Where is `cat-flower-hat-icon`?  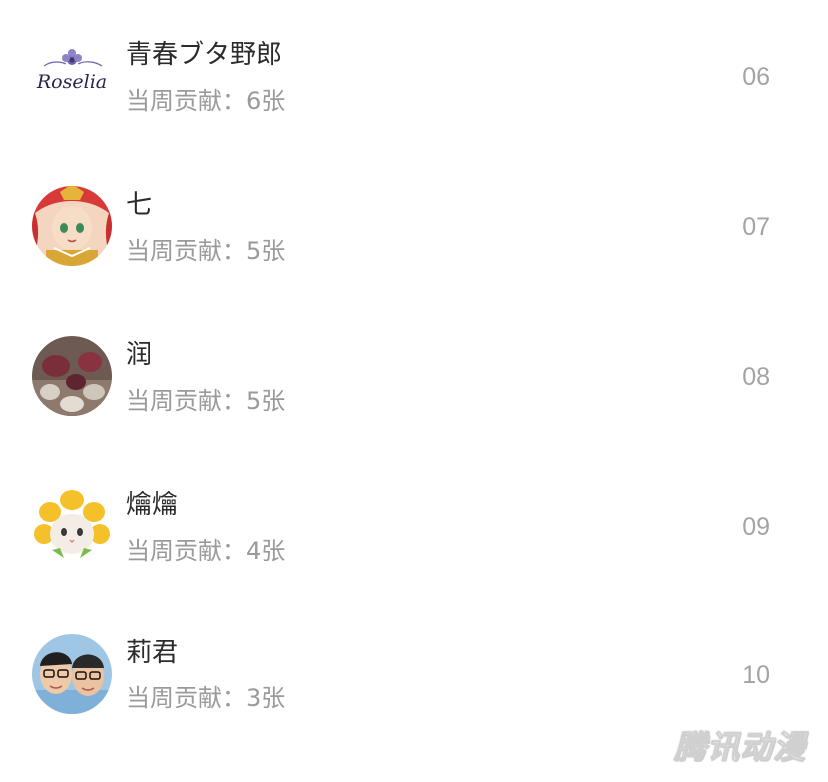
cat-flower-hat-icon is located at coordinates (72, 526).